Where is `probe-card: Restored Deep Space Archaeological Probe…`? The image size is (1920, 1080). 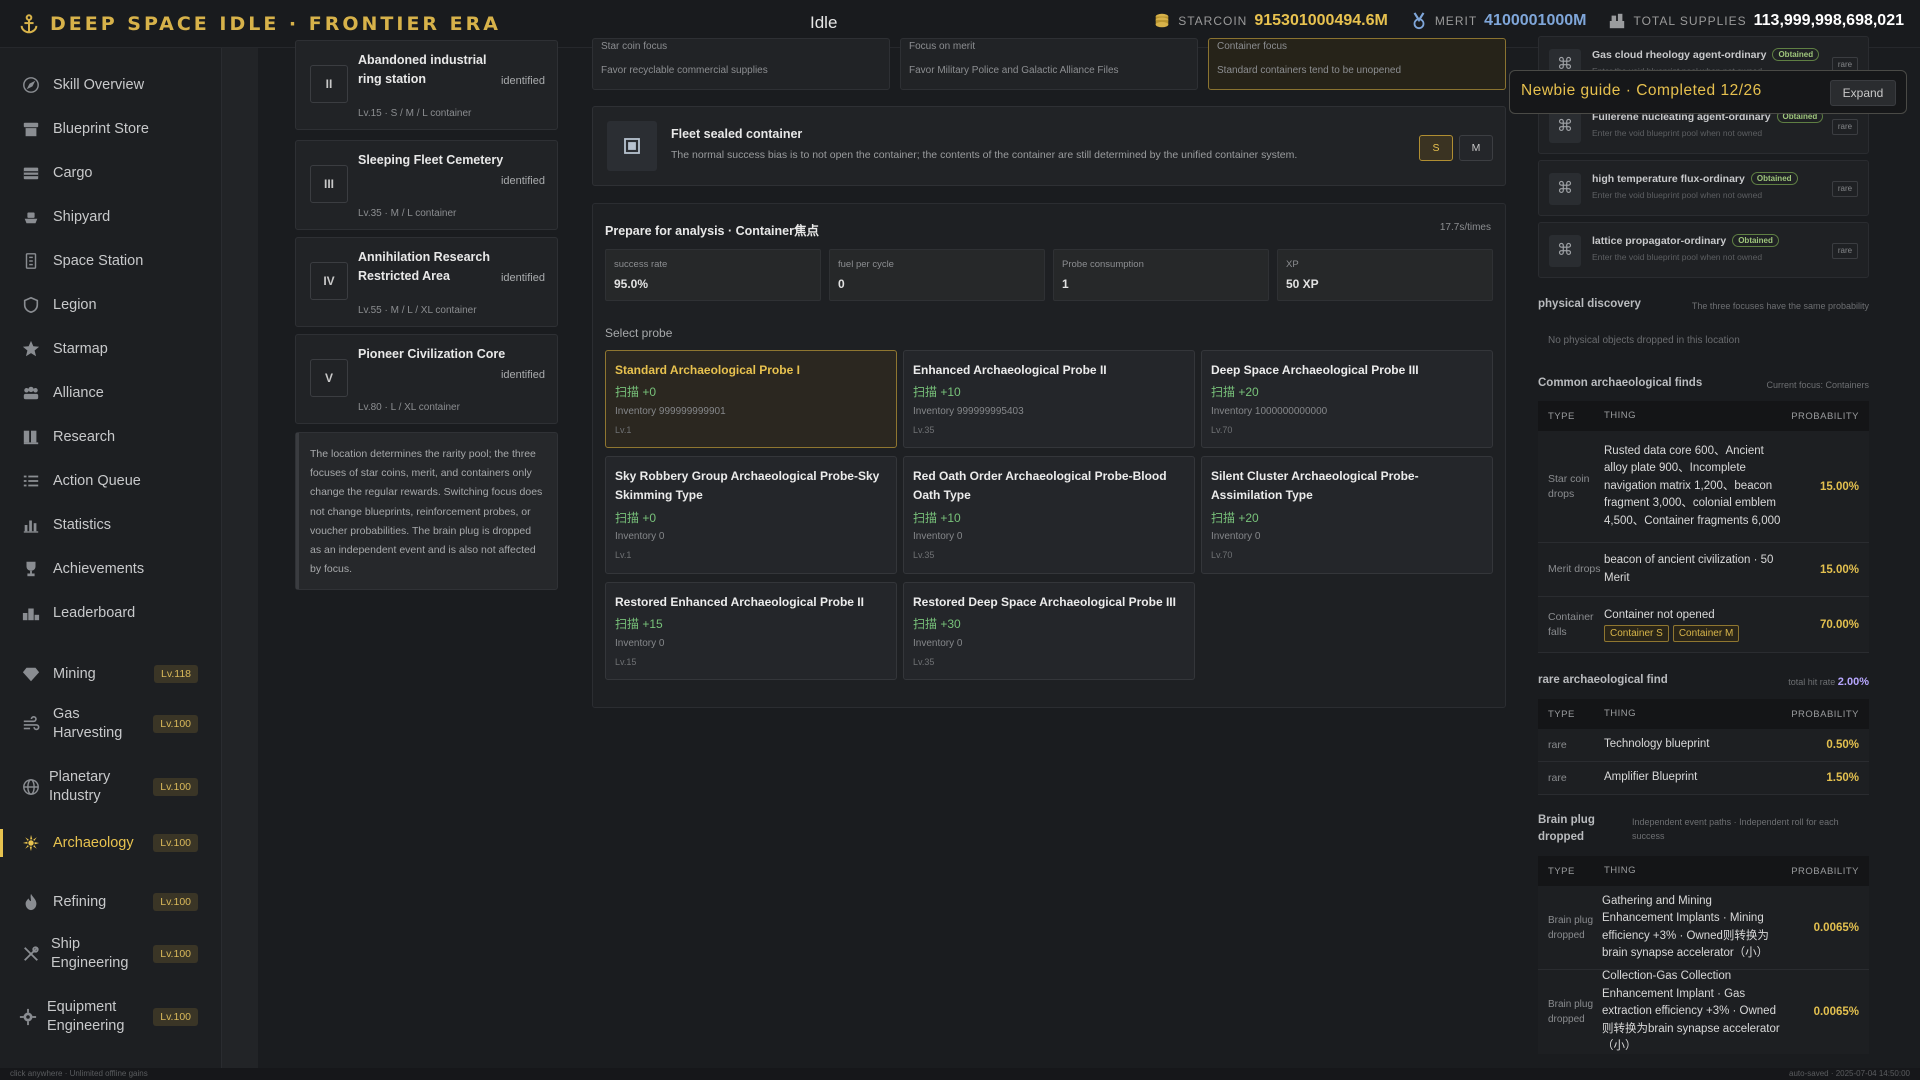
probe-card: Restored Deep Space Archaeological Probe… is located at coordinates (1049, 631).